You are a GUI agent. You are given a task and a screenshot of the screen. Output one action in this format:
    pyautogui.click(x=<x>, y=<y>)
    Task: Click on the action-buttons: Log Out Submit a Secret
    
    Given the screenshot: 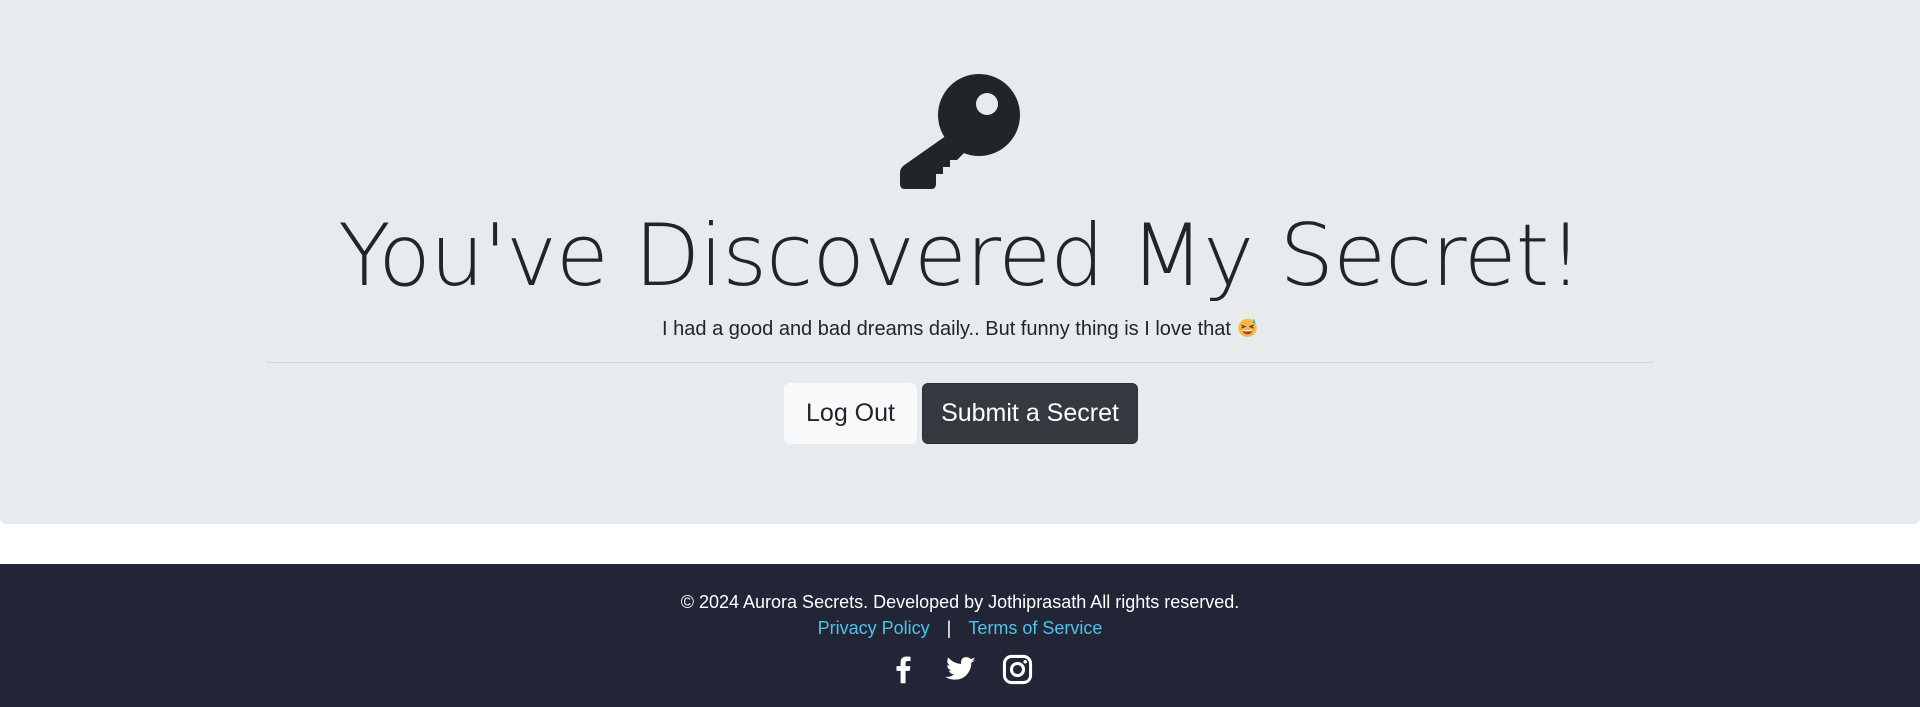 What is the action you would take?
    pyautogui.click(x=961, y=413)
    